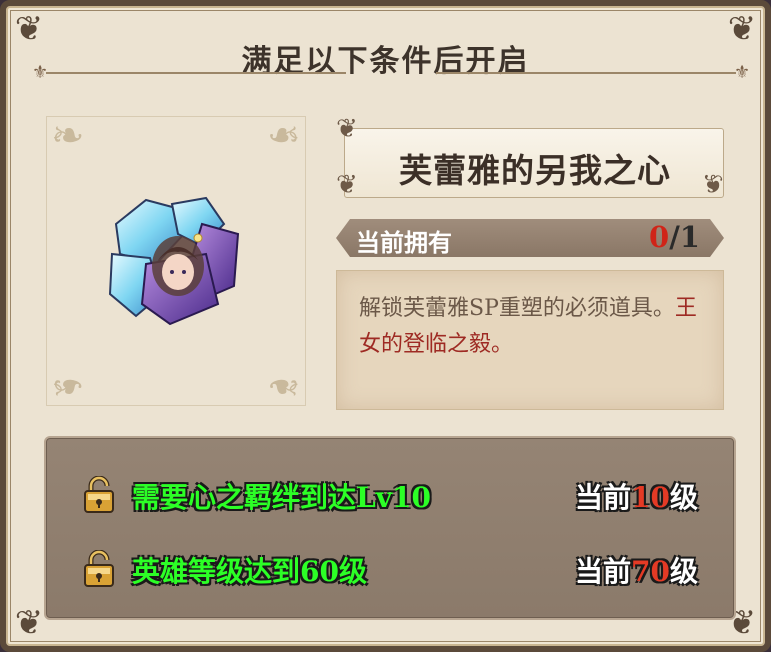  What do you see at coordinates (636, 497) in the screenshot?
I see `condition-status: 当前10级` at bounding box center [636, 497].